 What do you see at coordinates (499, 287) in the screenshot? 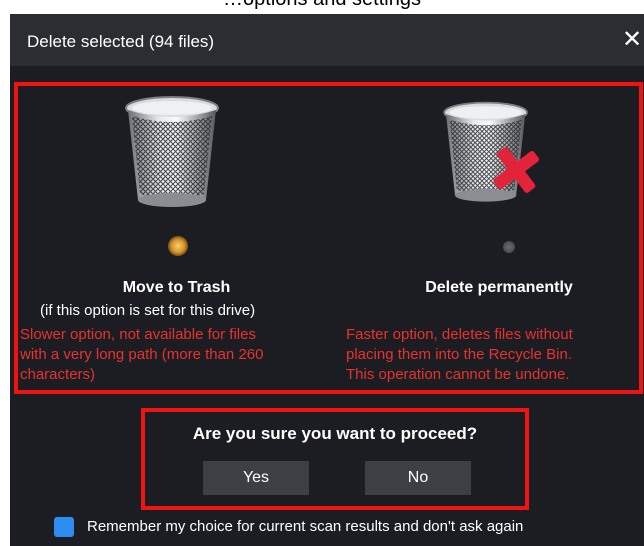
I see `delete-permanently-title: Delete permanently` at bounding box center [499, 287].